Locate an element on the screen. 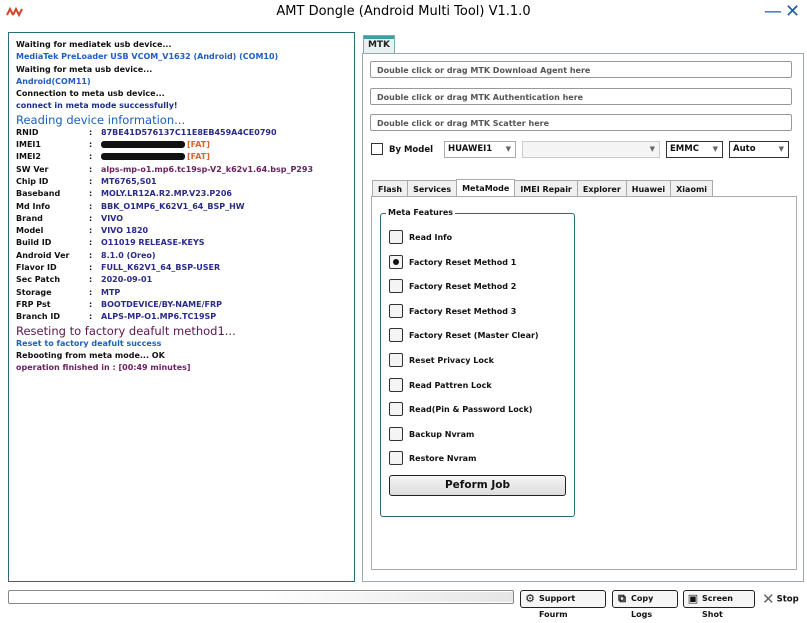  by-model-checkbox is located at coordinates (377, 149).